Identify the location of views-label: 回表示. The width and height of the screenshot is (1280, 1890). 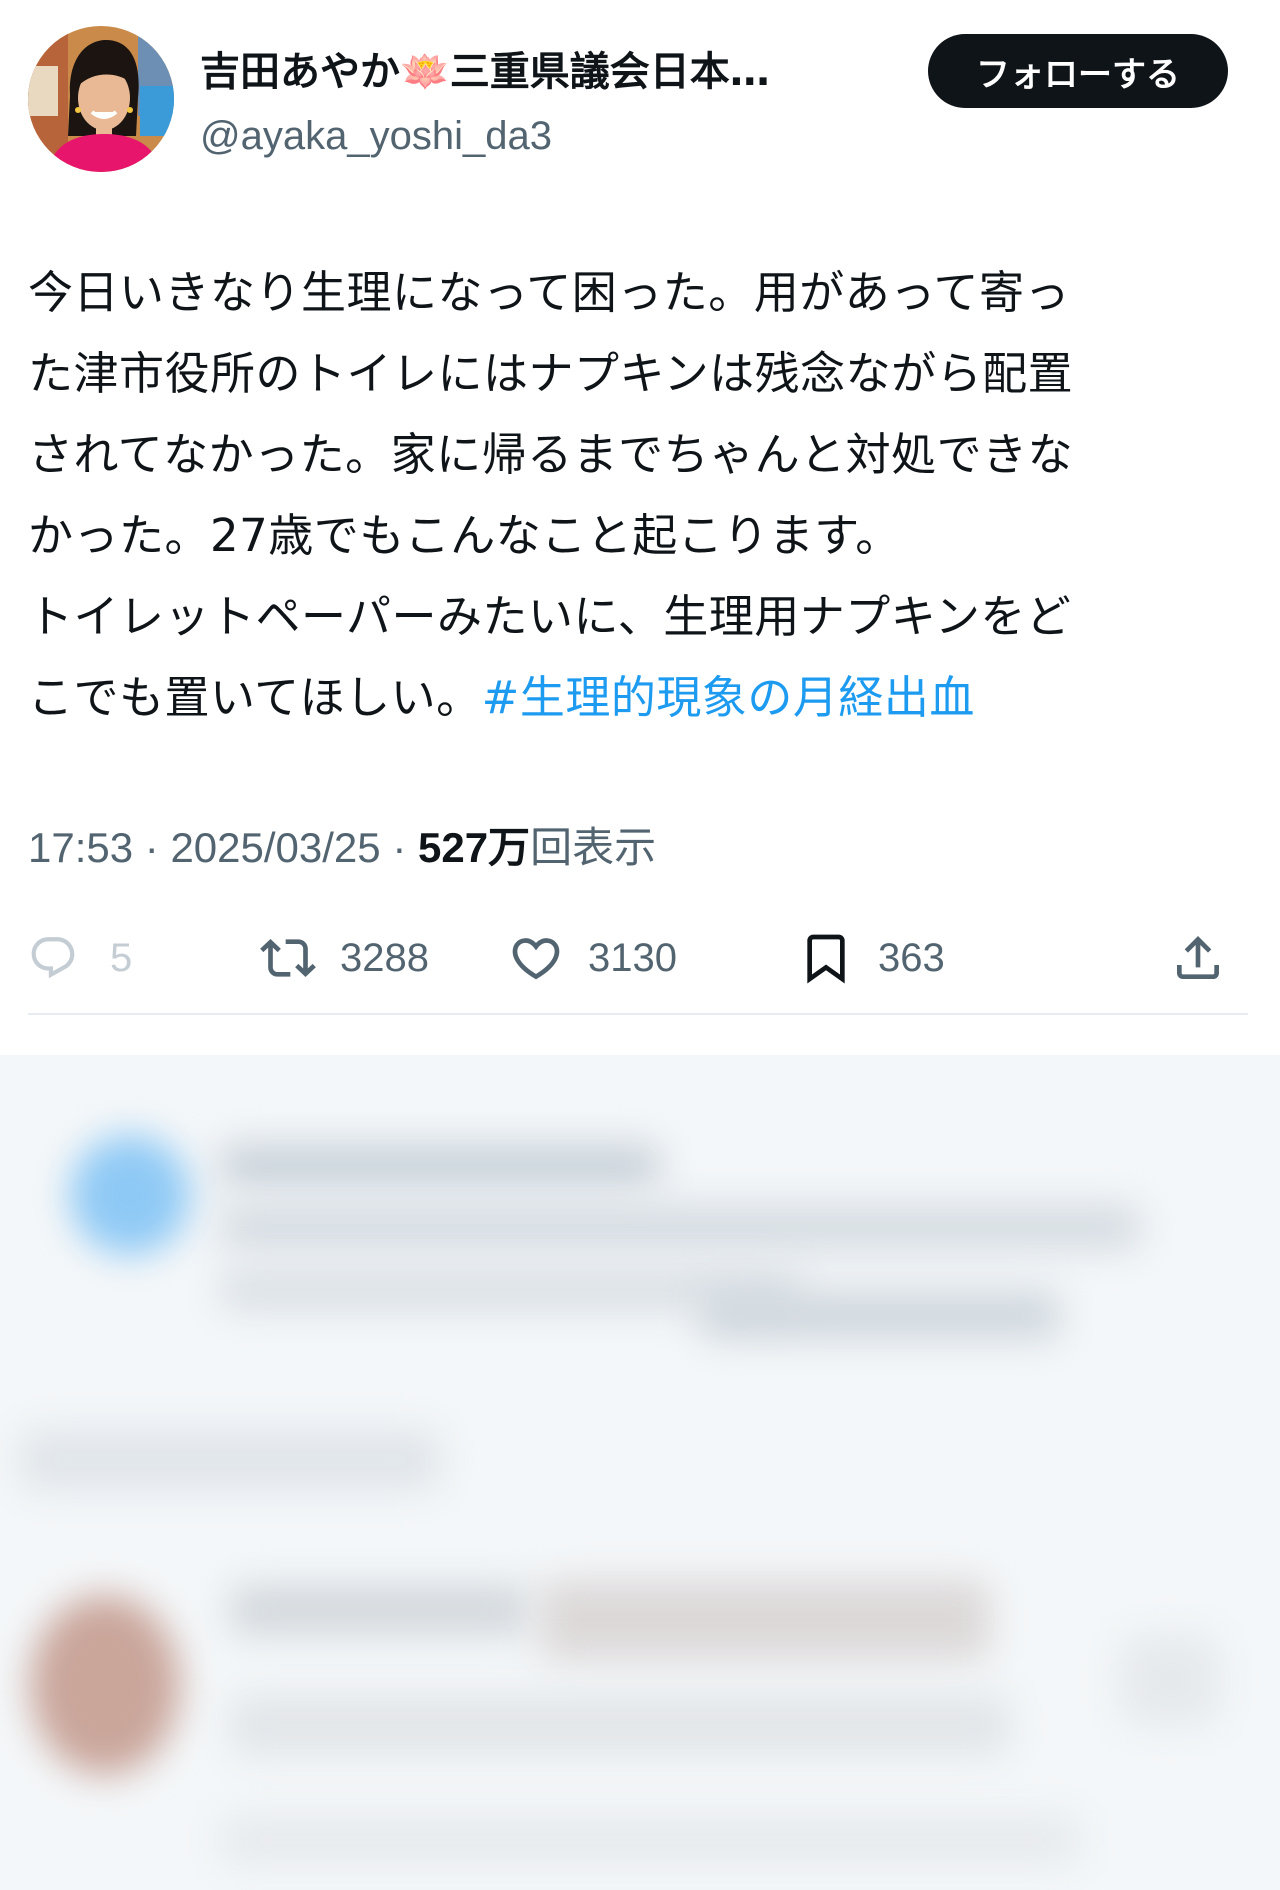
(593, 847).